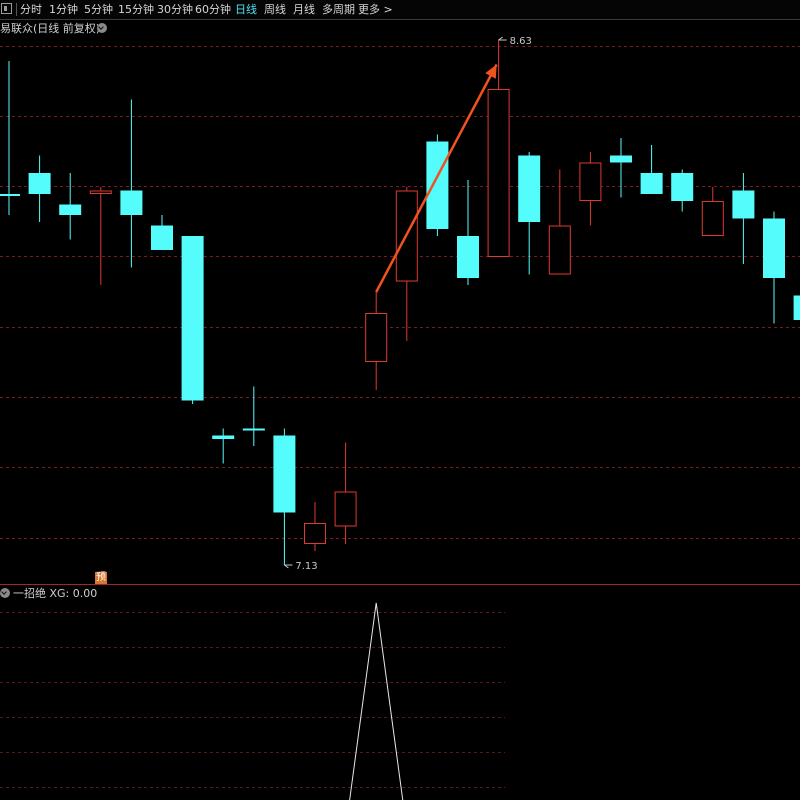  I want to click on tab-15min: 15分钟, so click(136, 9).